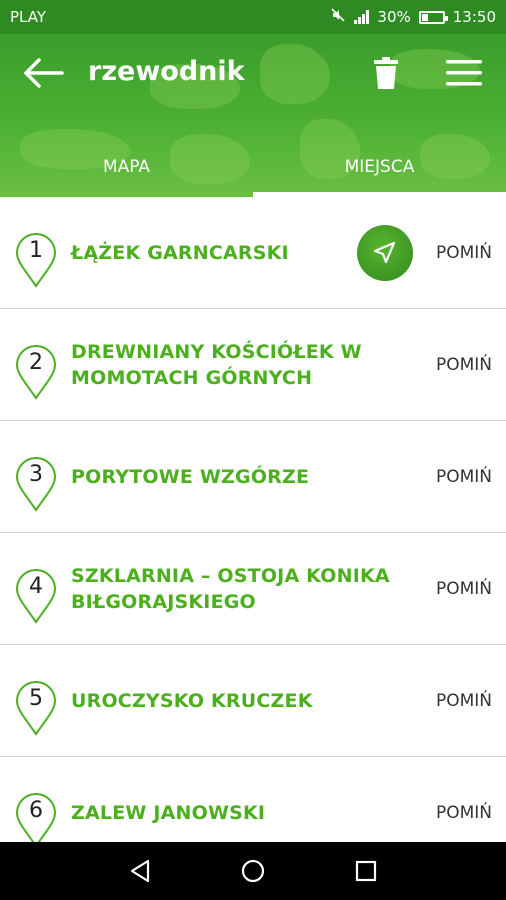  What do you see at coordinates (253, 74) in the screenshot?
I see `toolbar` at bounding box center [253, 74].